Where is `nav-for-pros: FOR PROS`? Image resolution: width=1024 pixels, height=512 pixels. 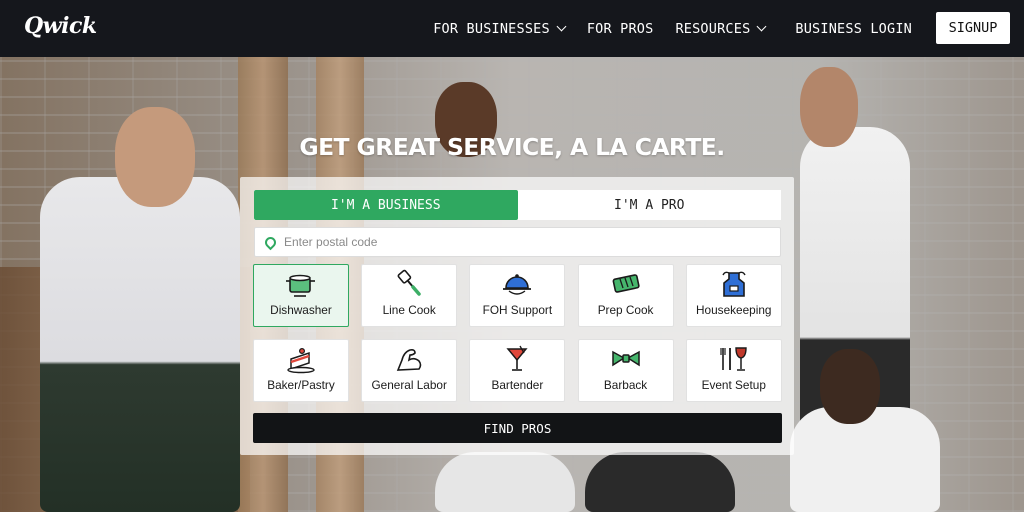
nav-for-pros: FOR PROS is located at coordinates (620, 29).